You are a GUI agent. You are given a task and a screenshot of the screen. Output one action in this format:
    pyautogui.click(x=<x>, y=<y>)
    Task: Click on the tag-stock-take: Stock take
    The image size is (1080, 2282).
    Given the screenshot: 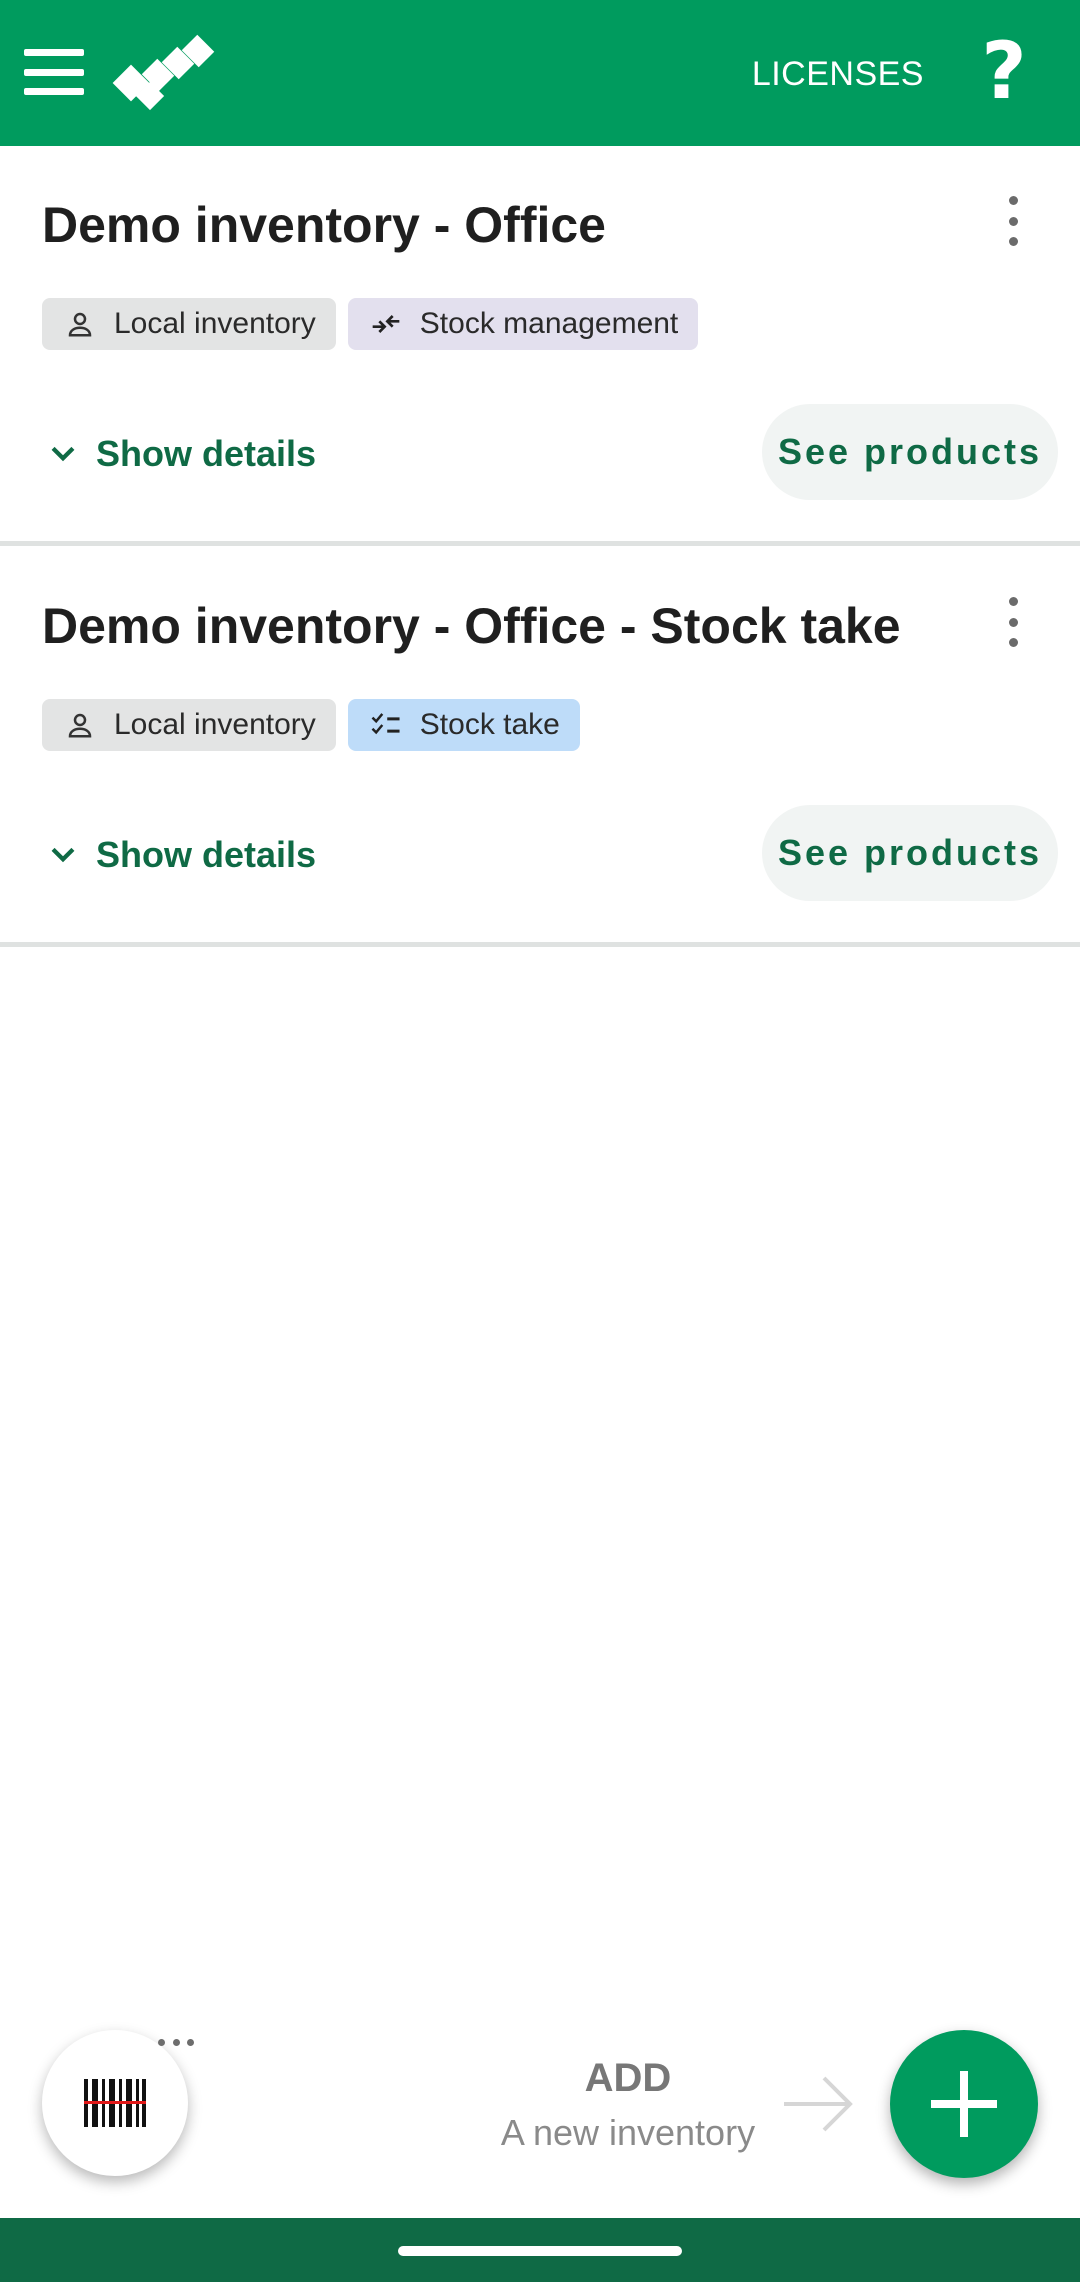 What is the action you would take?
    pyautogui.click(x=463, y=725)
    